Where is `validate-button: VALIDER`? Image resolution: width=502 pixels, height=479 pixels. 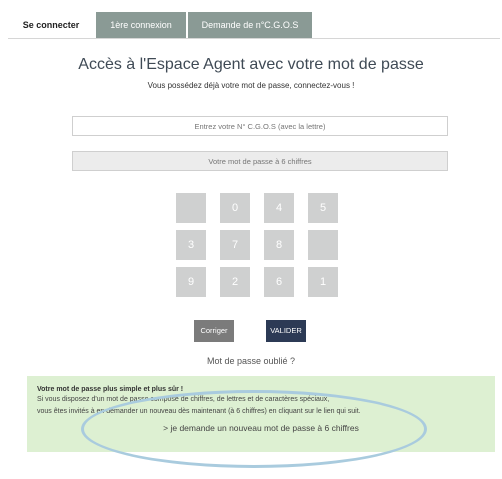 validate-button: VALIDER is located at coordinates (286, 331).